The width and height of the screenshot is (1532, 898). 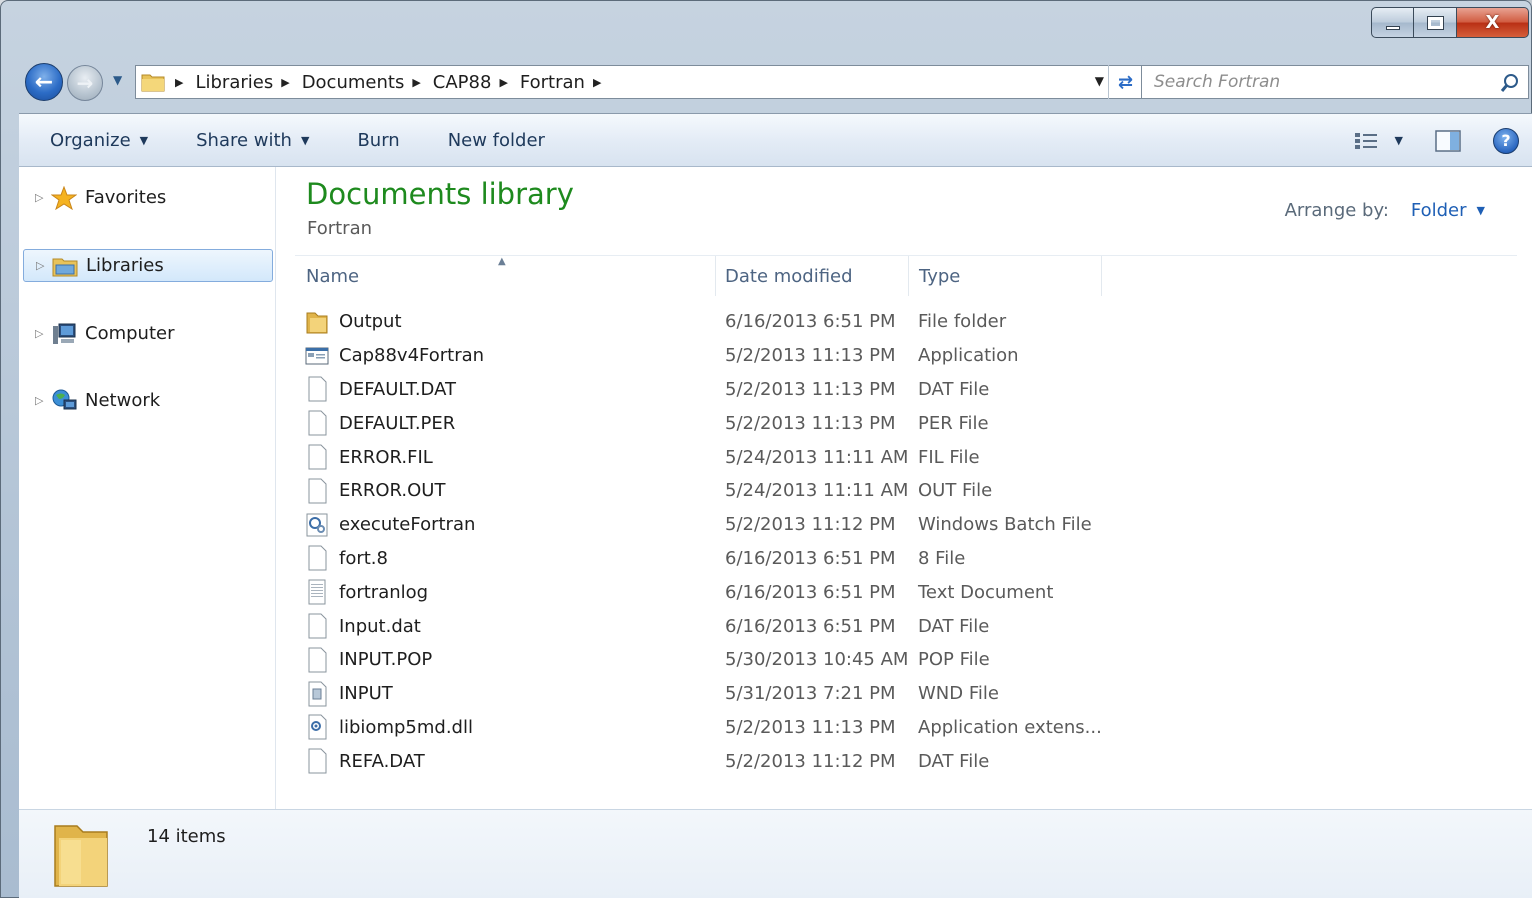 What do you see at coordinates (394, 356) in the screenshot?
I see `file-name-cell: Cap88v4Fortran` at bounding box center [394, 356].